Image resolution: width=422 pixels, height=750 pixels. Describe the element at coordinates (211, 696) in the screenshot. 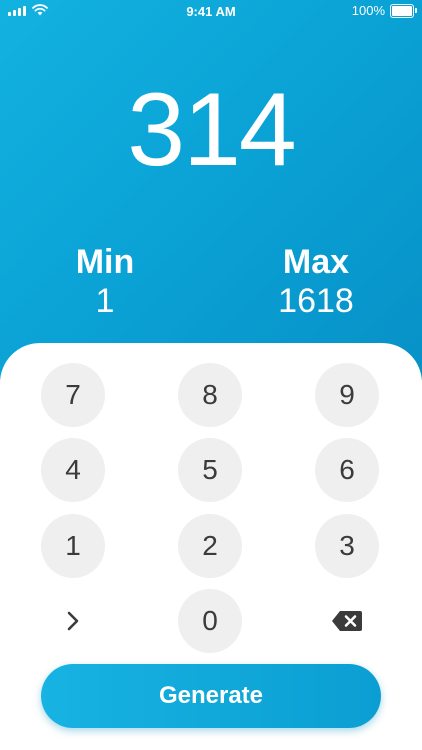

I see `generate-button: Generate` at that location.